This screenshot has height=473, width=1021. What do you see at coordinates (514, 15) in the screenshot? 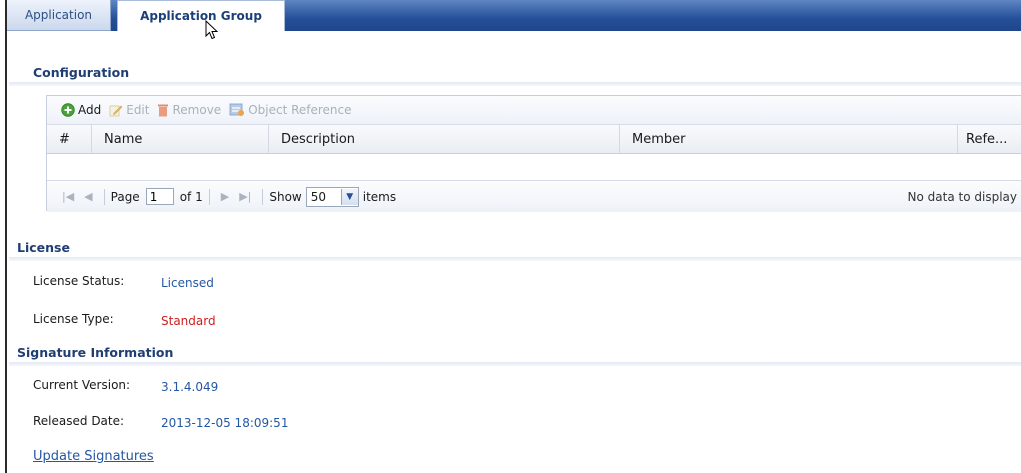
I see `tab-bar: Application Application Group` at bounding box center [514, 15].